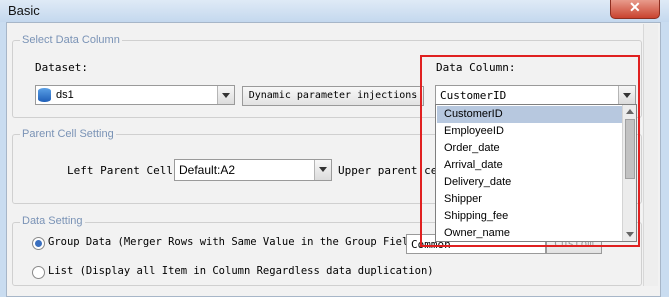  I want to click on select-data-column-legend: Select Data Column, so click(71, 40).